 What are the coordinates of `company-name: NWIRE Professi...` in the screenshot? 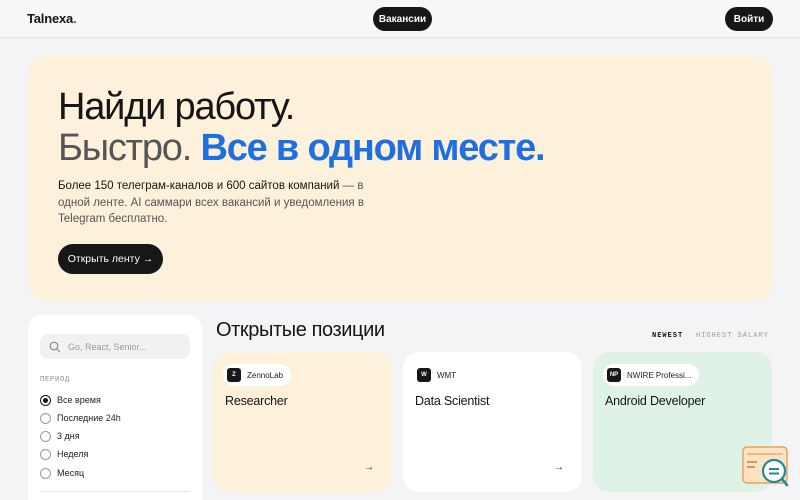 It's located at (659, 375).